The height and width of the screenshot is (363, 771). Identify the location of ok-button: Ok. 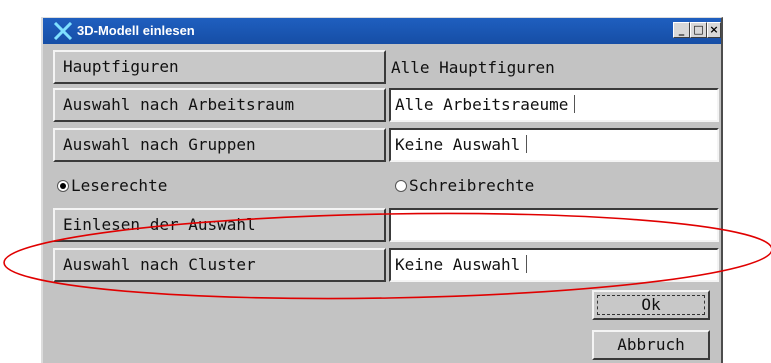
(651, 305).